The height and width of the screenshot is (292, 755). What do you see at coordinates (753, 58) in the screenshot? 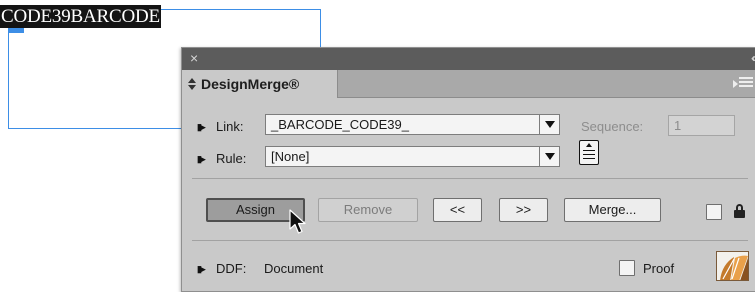
I see `collapse-panel-icon: ‹‹` at bounding box center [753, 58].